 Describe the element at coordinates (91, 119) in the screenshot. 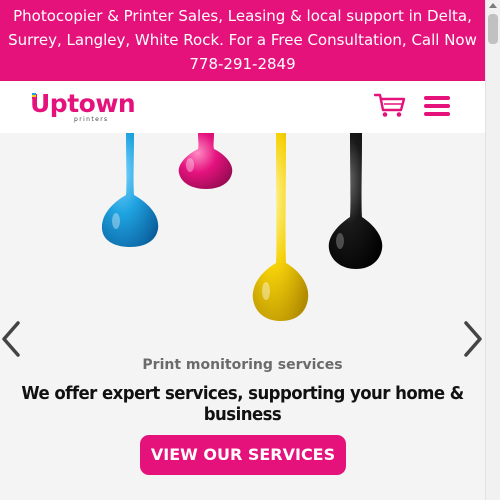

I see `logo-subtitle: printers` at that location.